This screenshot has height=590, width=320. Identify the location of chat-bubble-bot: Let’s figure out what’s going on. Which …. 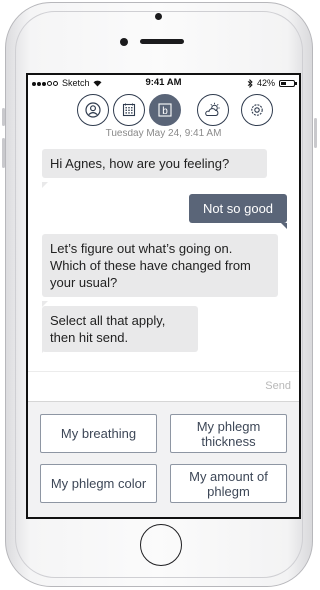
(160, 265).